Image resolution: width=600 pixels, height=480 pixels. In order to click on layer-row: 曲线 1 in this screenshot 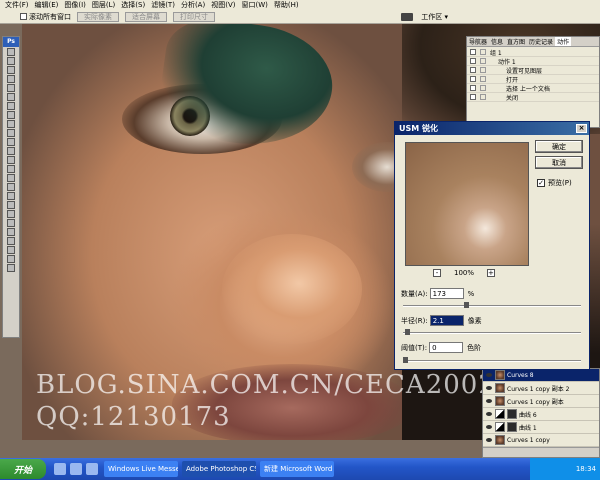, I will do `click(541, 427)`.